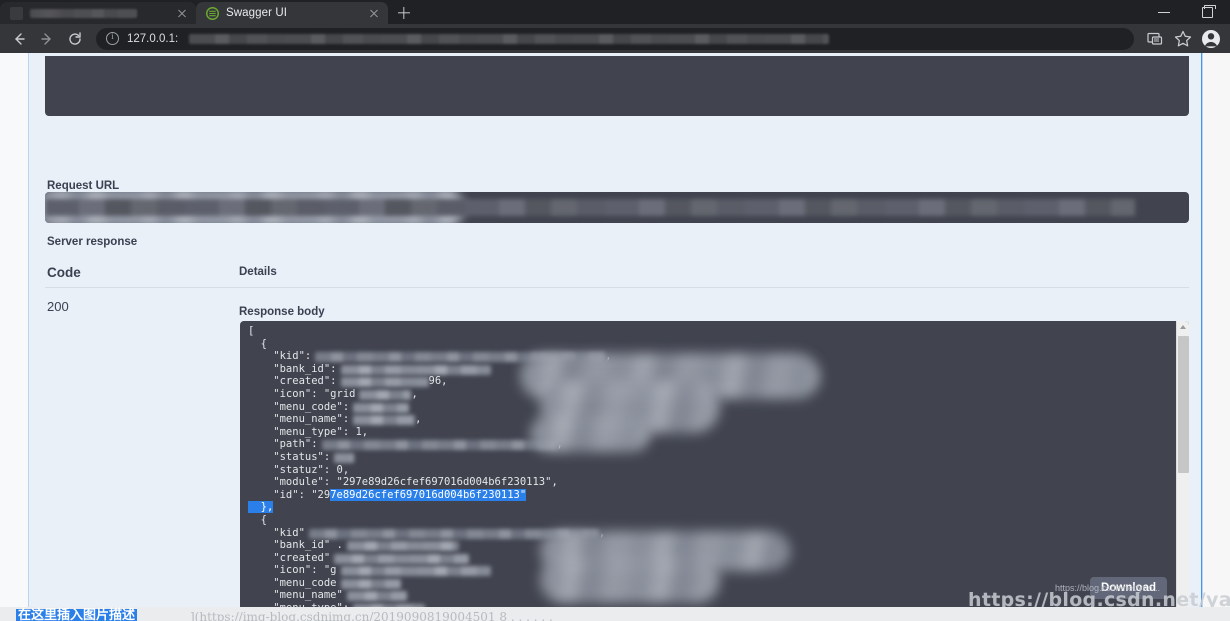 Image resolution: width=1230 pixels, height=621 pixels. Describe the element at coordinates (705, 444) in the screenshot. I see `code-line: "path":,` at that location.